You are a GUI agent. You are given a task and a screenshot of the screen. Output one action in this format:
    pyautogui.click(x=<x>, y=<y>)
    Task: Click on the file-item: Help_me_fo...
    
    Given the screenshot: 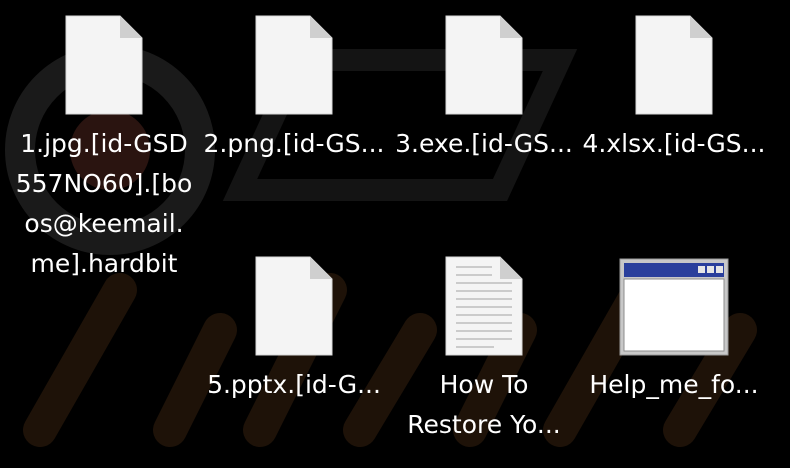 What is the action you would take?
    pyautogui.click(x=674, y=330)
    